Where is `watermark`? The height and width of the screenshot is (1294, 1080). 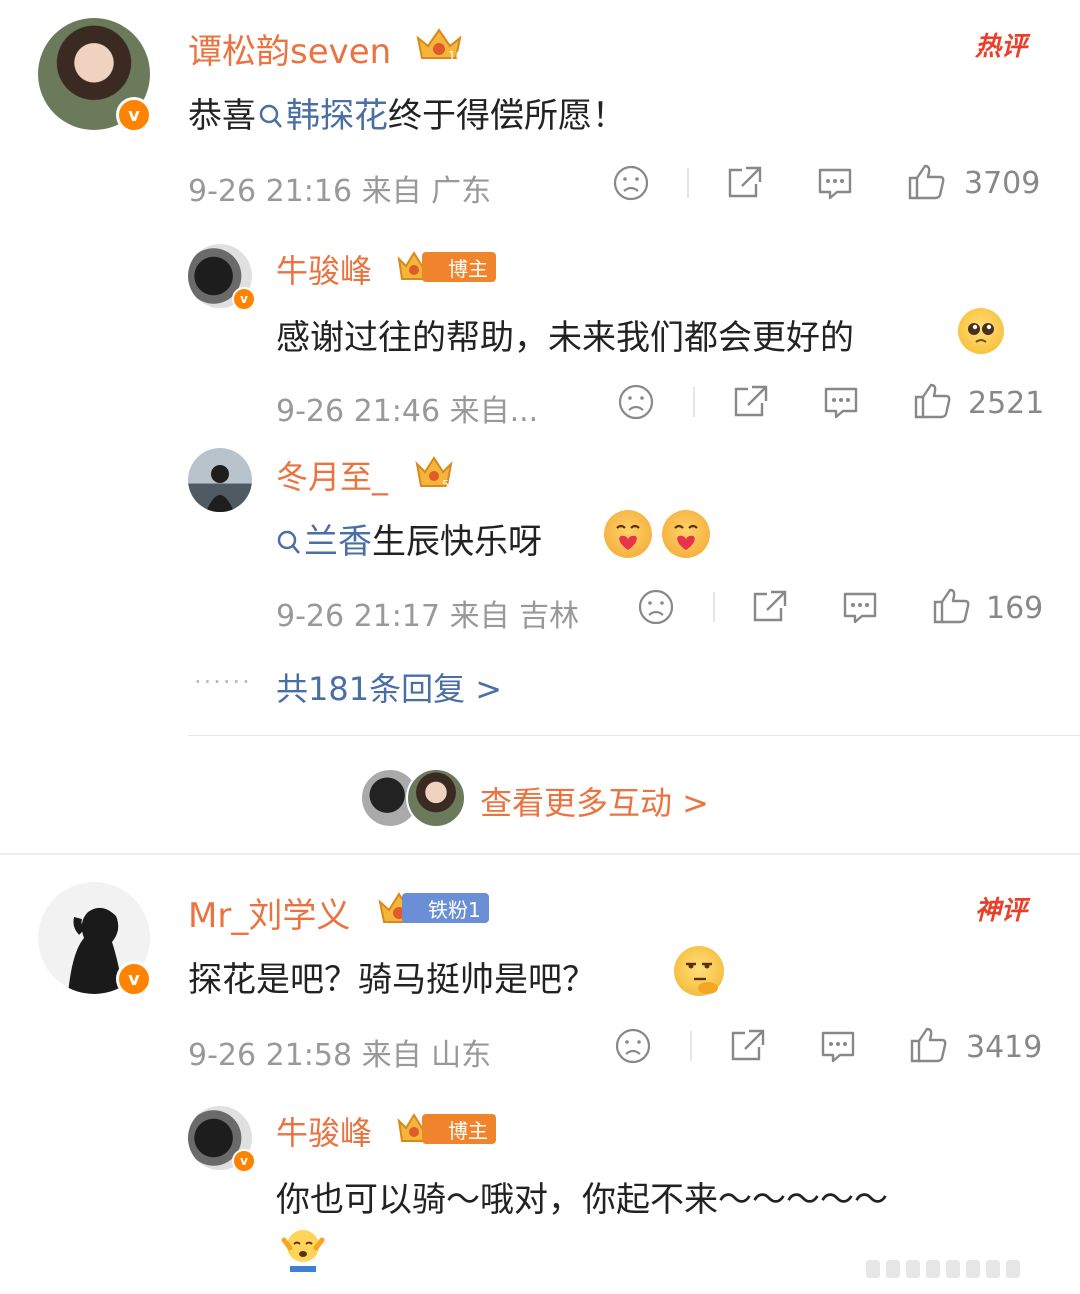
watermark is located at coordinates (956, 1269).